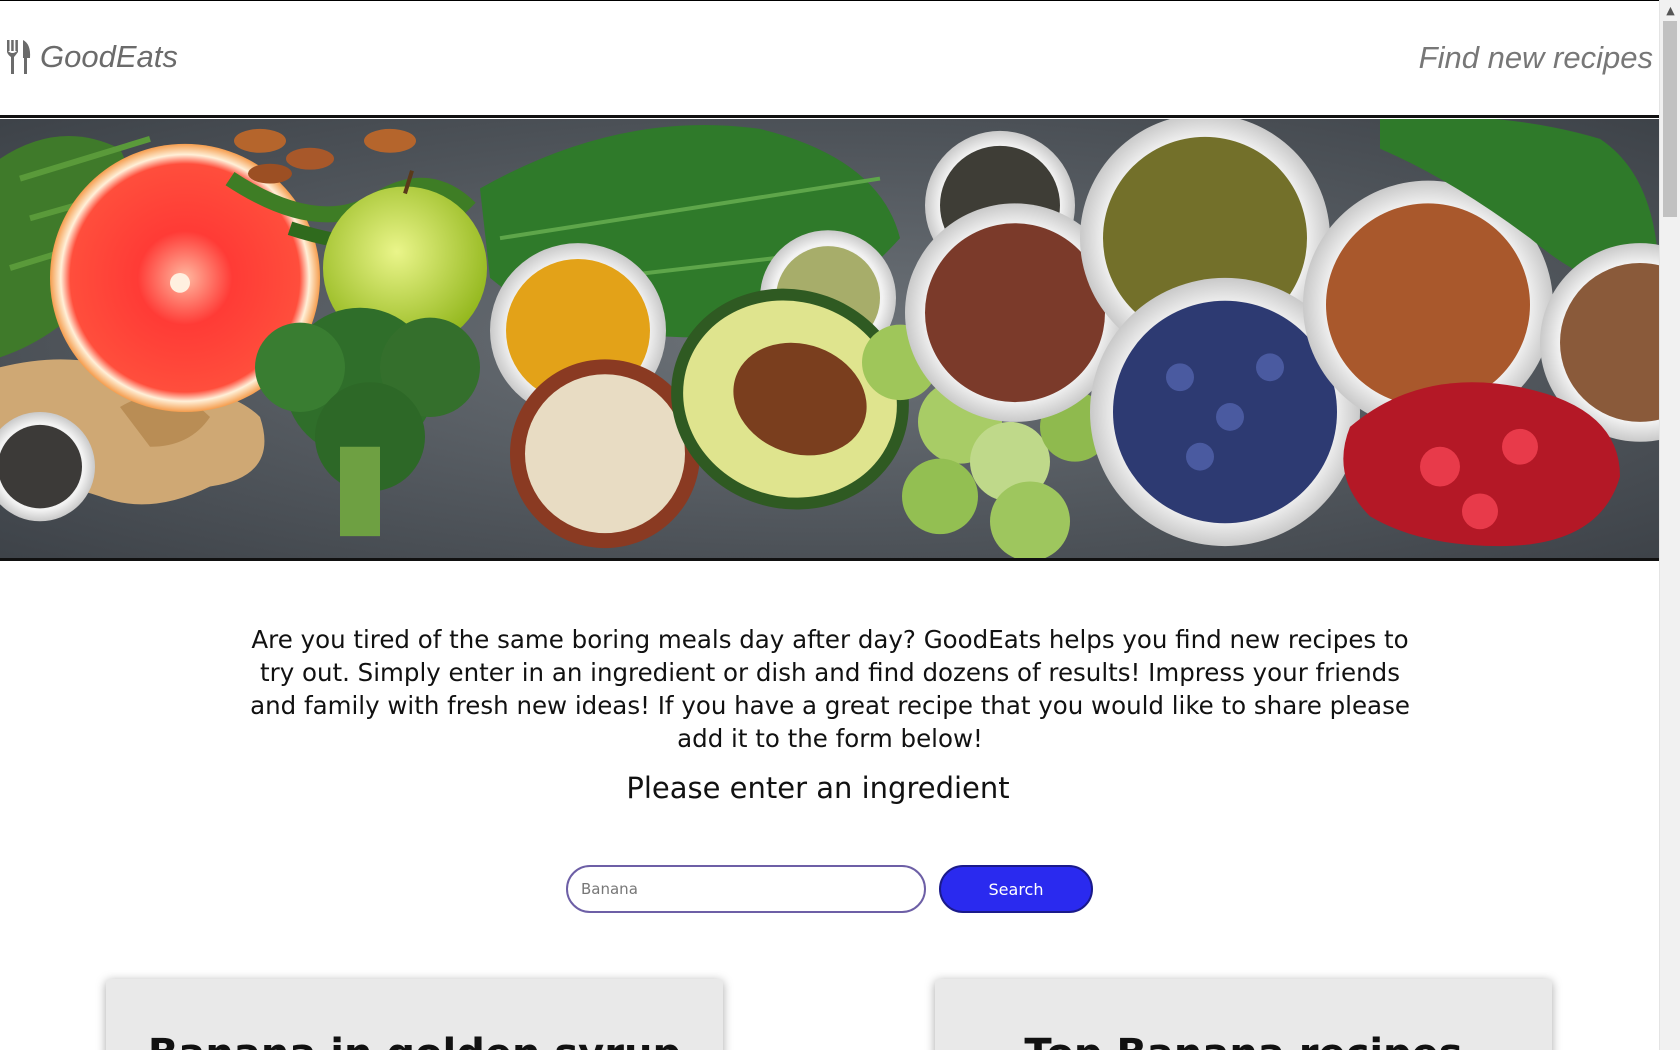  What do you see at coordinates (1243, 1040) in the screenshot?
I see `recipe-card-title: Top Banana recipes` at bounding box center [1243, 1040].